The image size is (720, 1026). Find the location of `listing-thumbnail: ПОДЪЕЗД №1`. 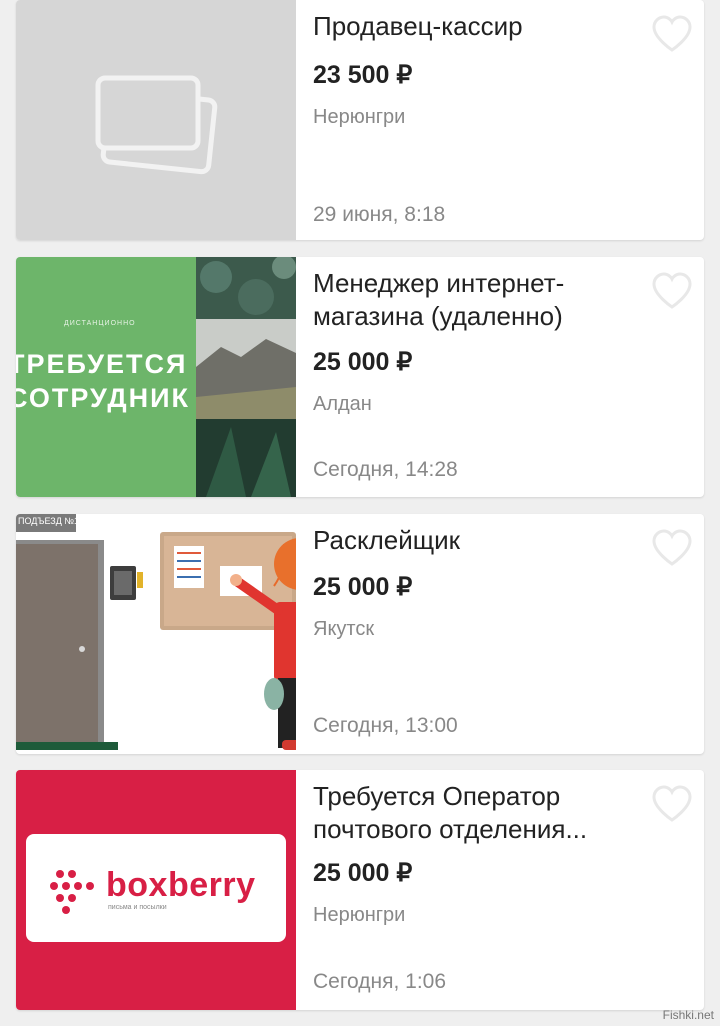

listing-thumbnail: ПОДЪЕЗД №1 is located at coordinates (156, 634).